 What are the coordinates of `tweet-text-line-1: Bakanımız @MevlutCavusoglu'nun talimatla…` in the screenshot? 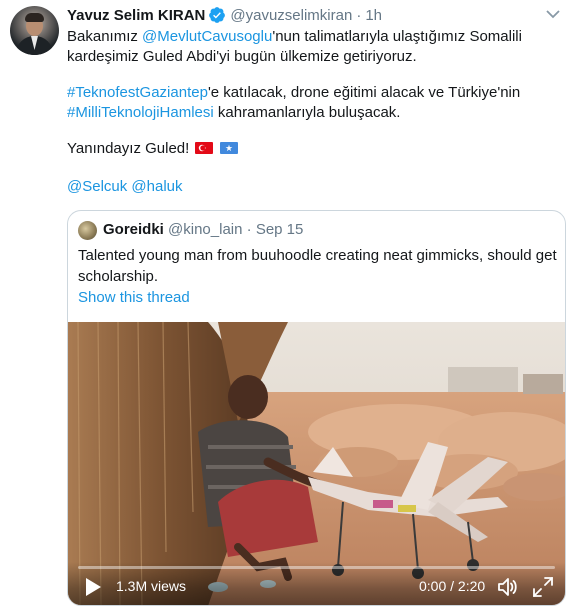 It's located at (294, 36).